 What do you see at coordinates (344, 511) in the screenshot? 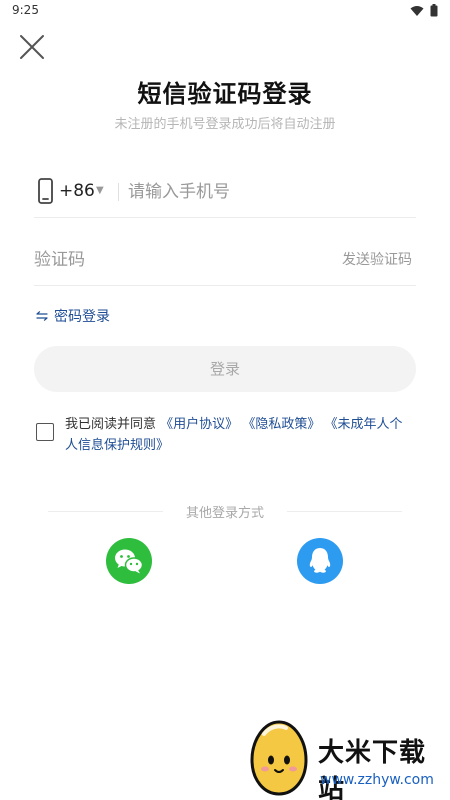
I see `divider-line-right` at bounding box center [344, 511].